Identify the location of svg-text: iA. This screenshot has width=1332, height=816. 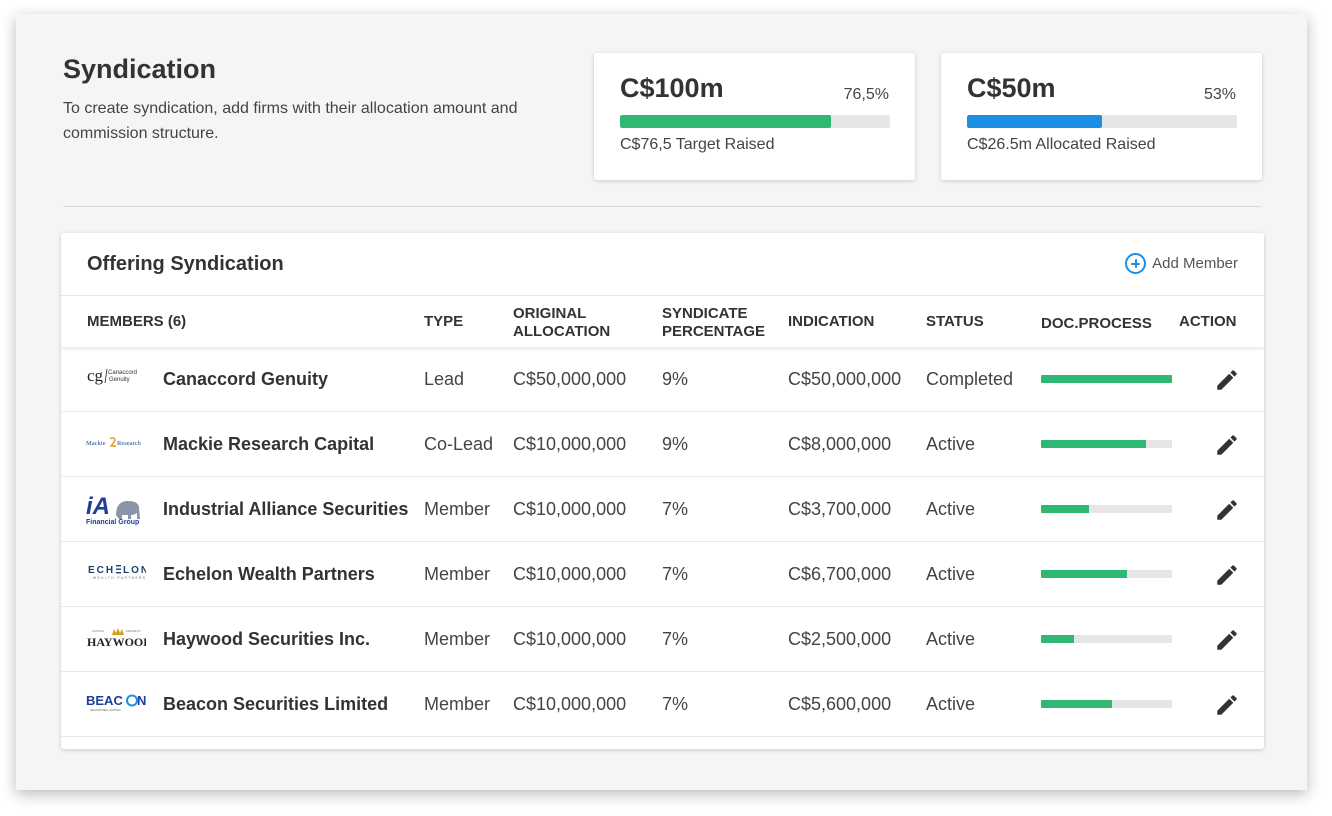
(98, 506).